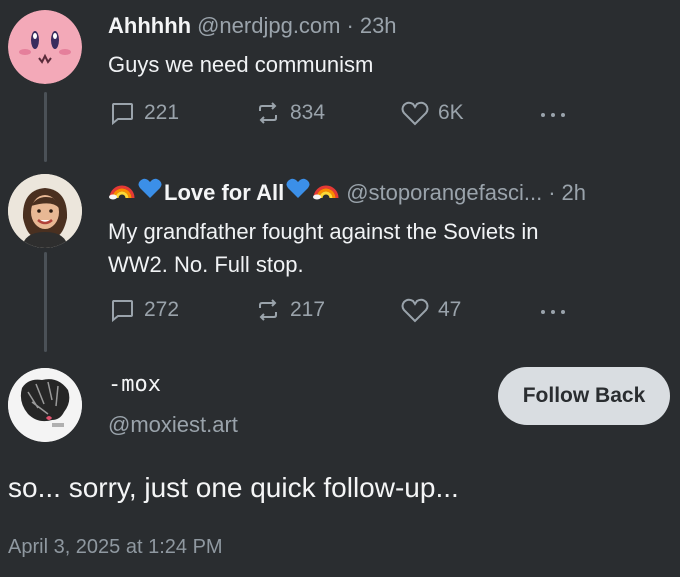 The image size is (680, 577). I want to click on like-count: 6K, so click(451, 112).